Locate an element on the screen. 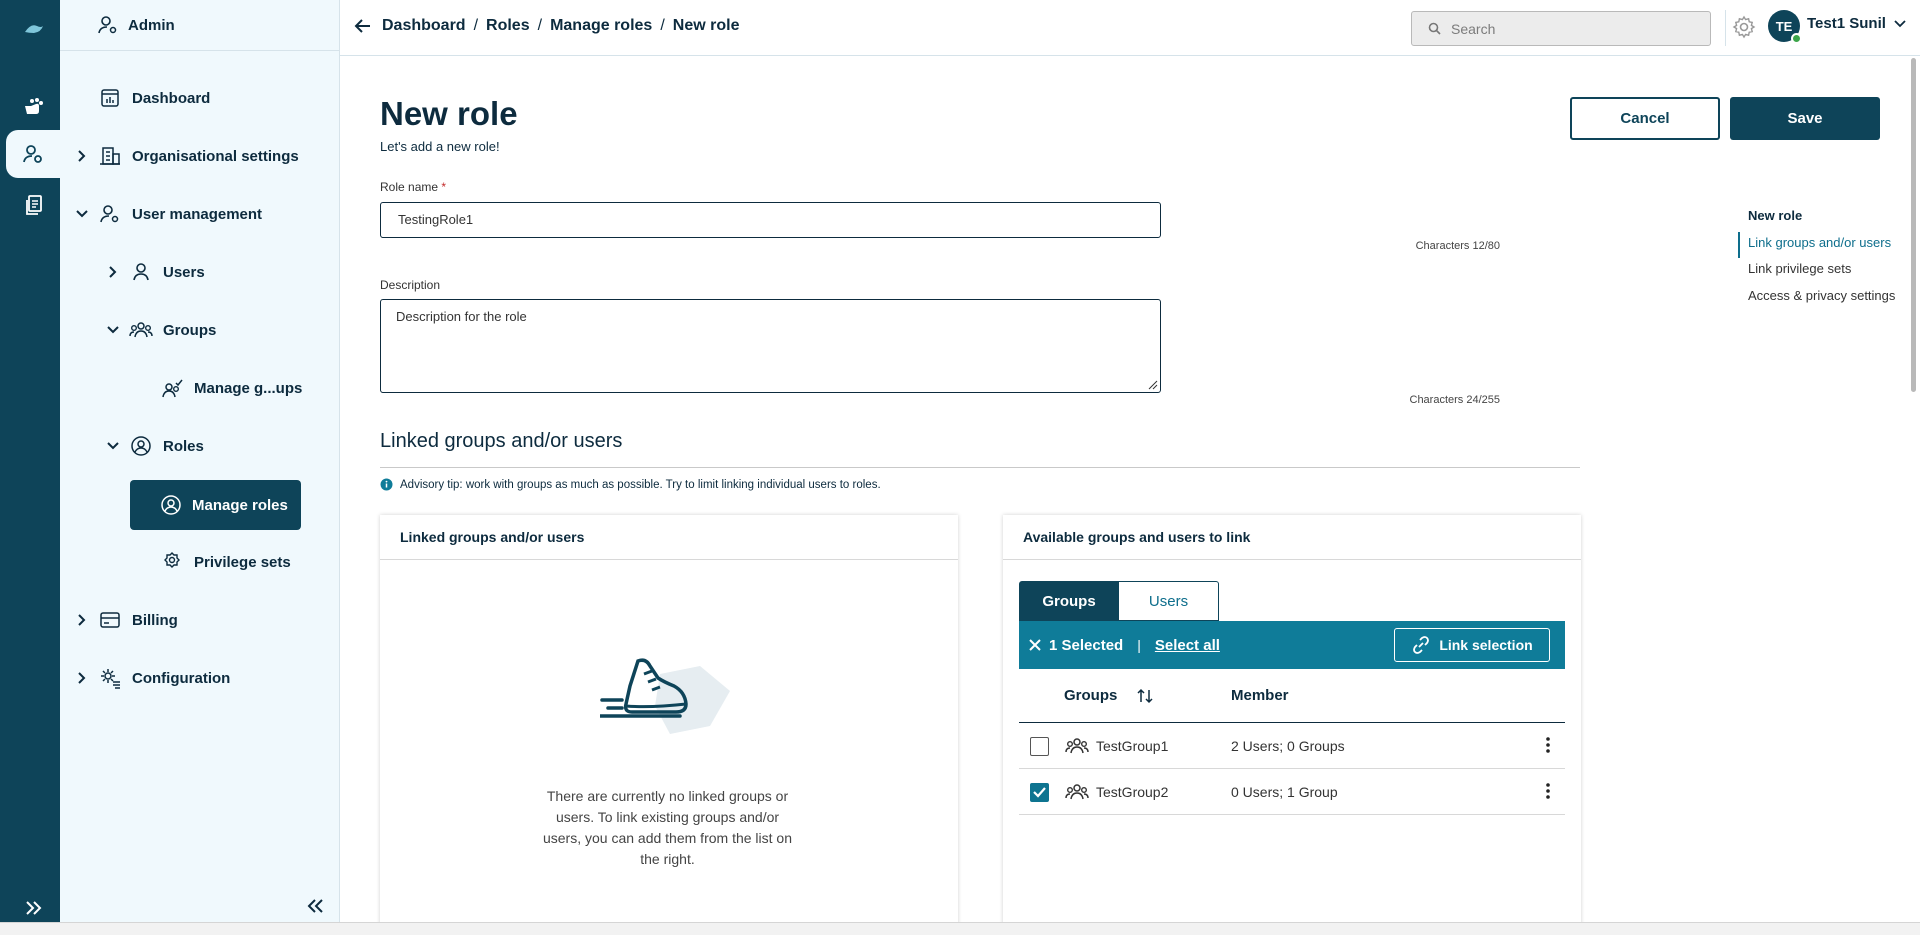 The width and height of the screenshot is (1920, 935). description-label: Description is located at coordinates (410, 285).